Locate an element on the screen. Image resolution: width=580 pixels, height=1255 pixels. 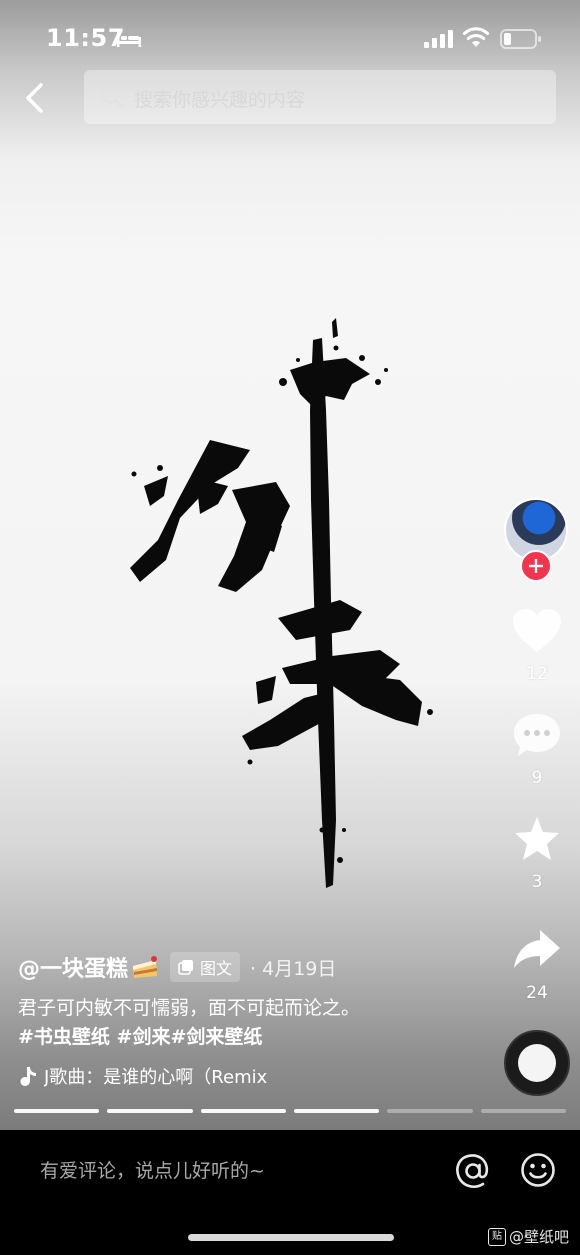
watermark-text: @壁纸吧 is located at coordinates (539, 1237).